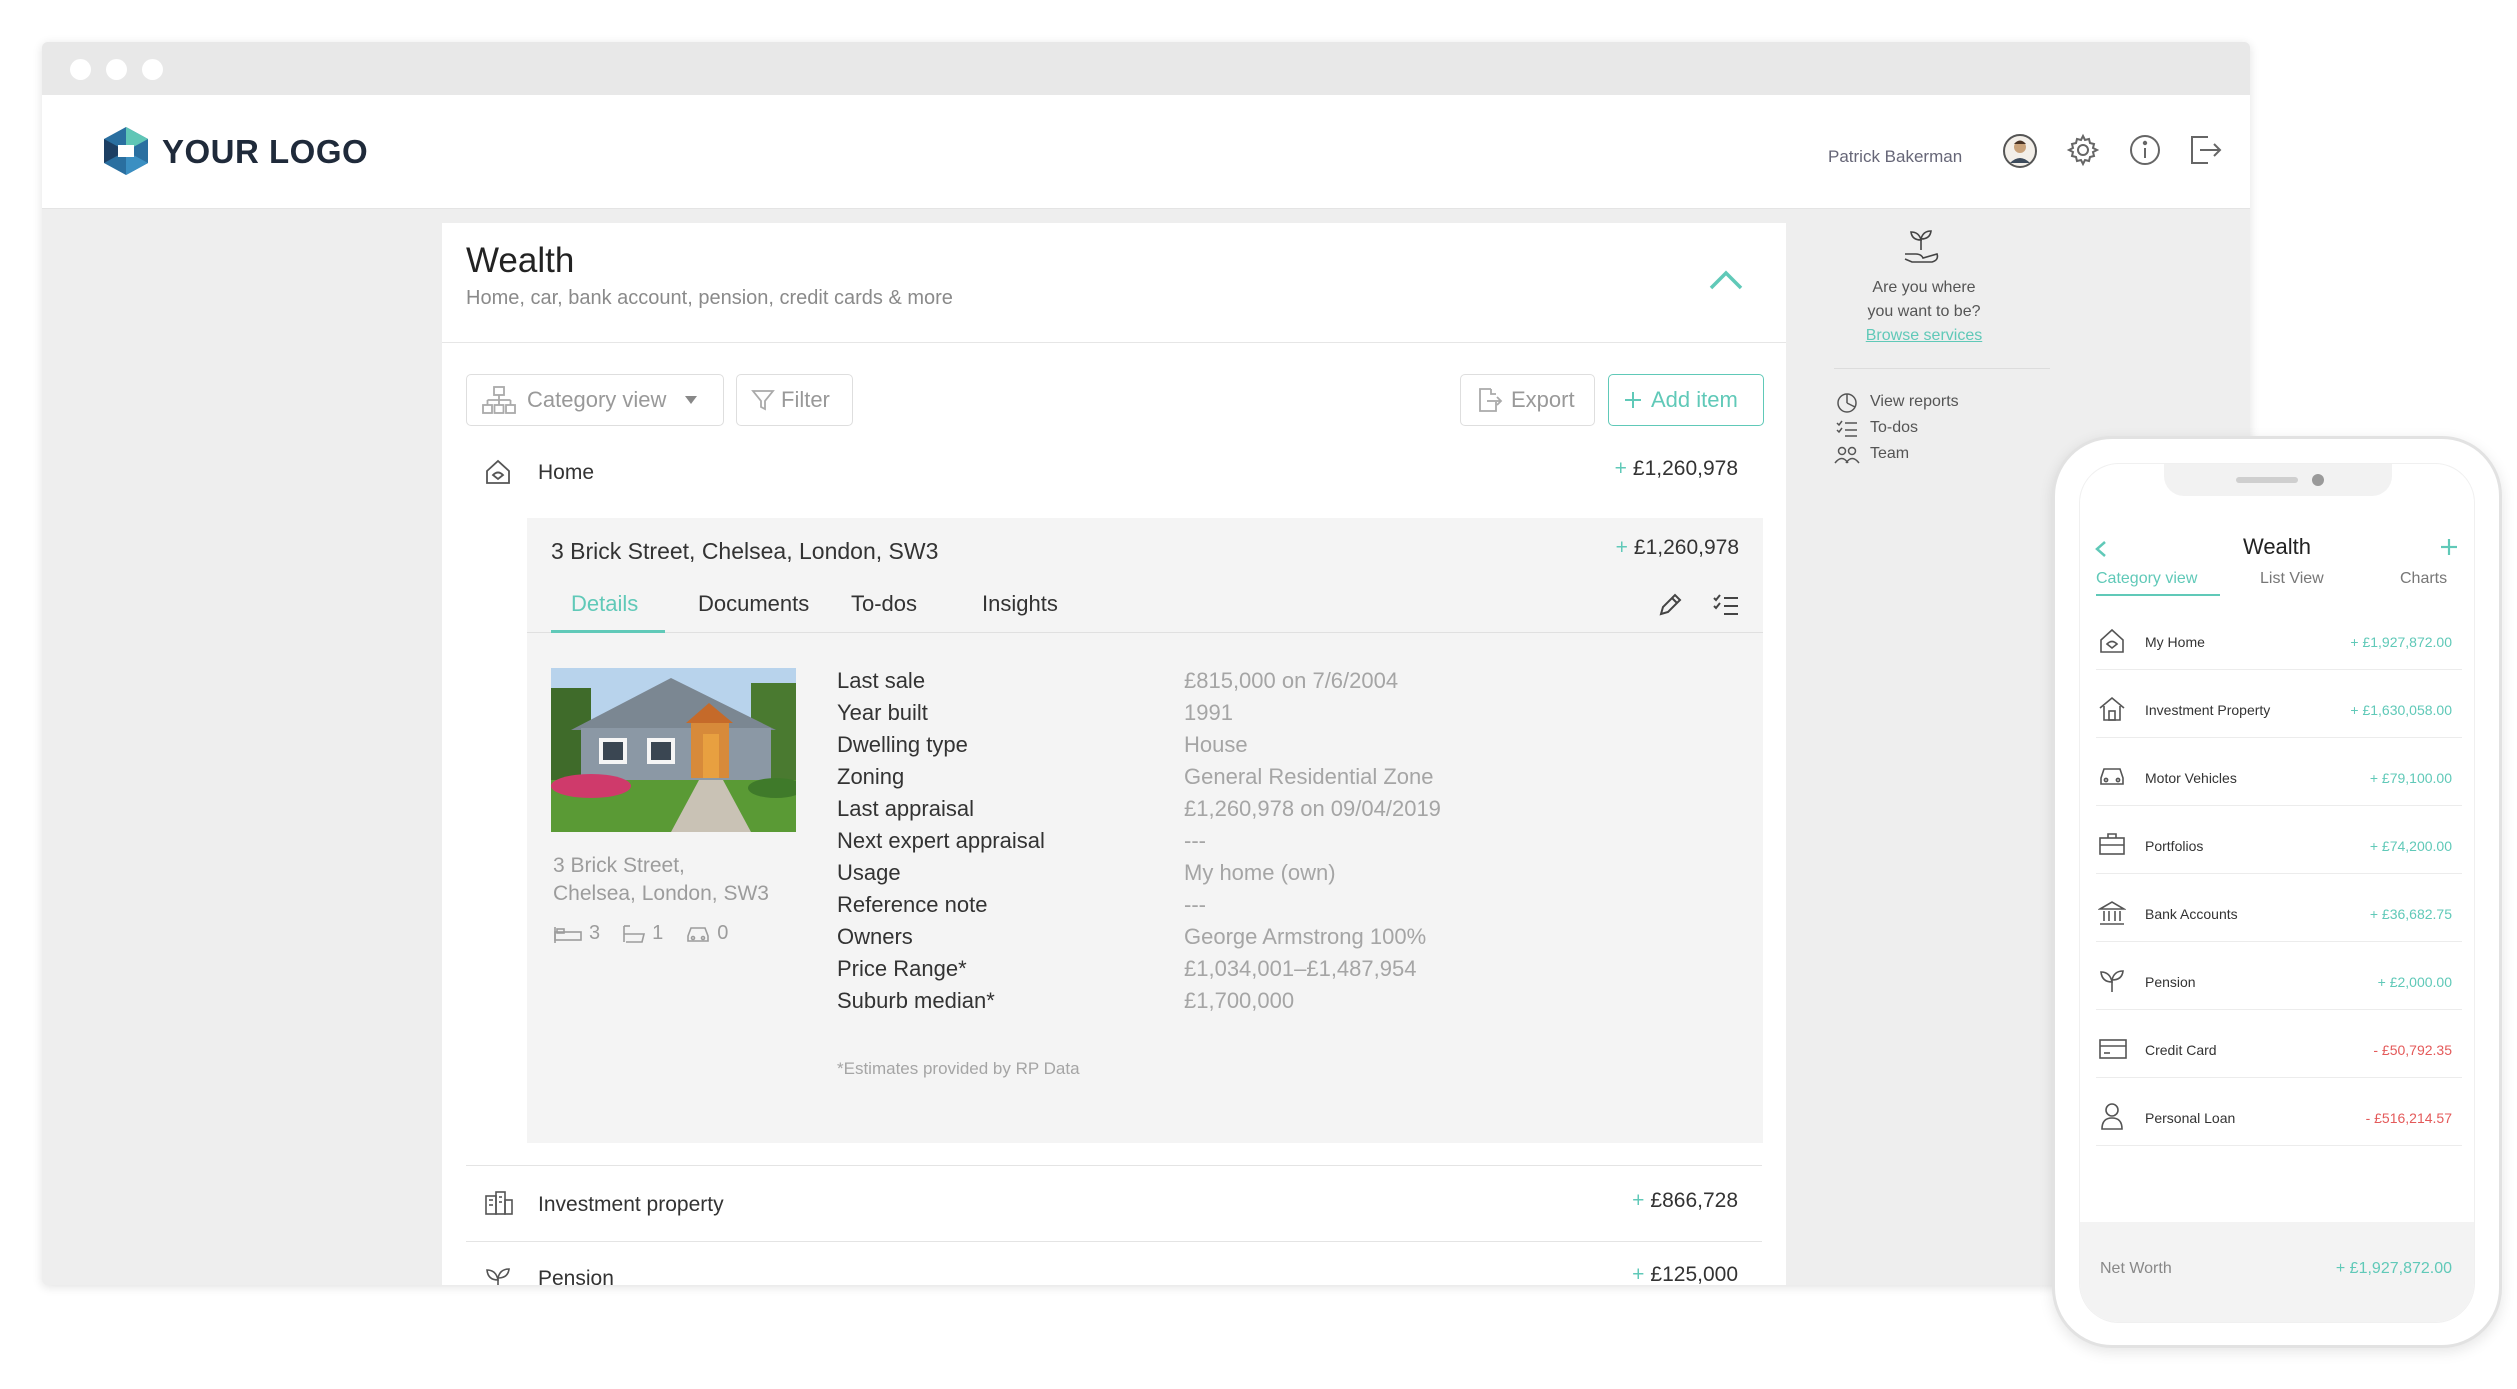  I want to click on property-photo, so click(673, 750).